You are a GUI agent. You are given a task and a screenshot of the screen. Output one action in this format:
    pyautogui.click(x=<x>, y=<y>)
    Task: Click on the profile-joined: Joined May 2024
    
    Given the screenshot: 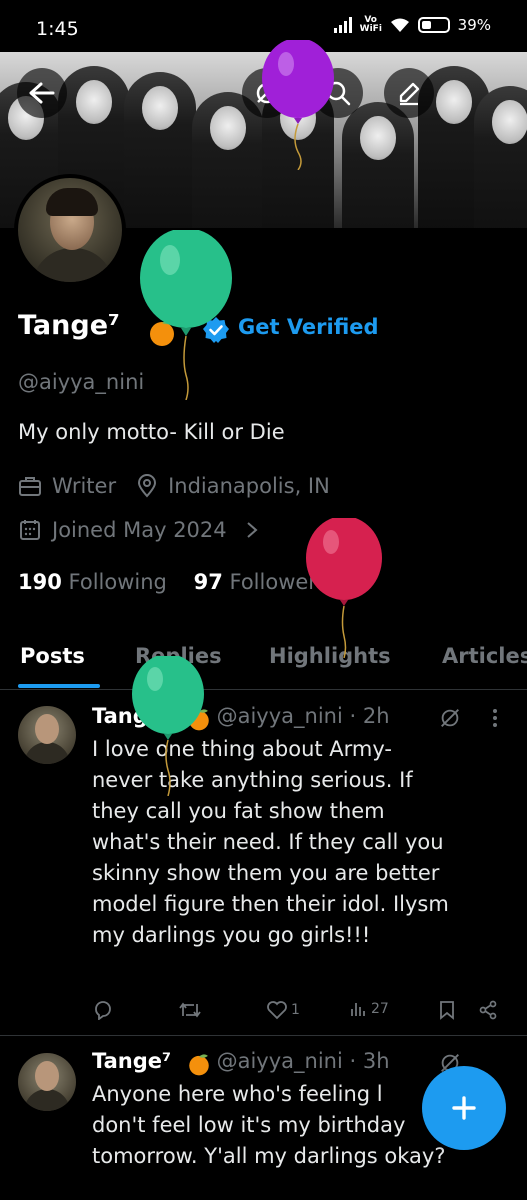 What is the action you would take?
    pyautogui.click(x=139, y=530)
    